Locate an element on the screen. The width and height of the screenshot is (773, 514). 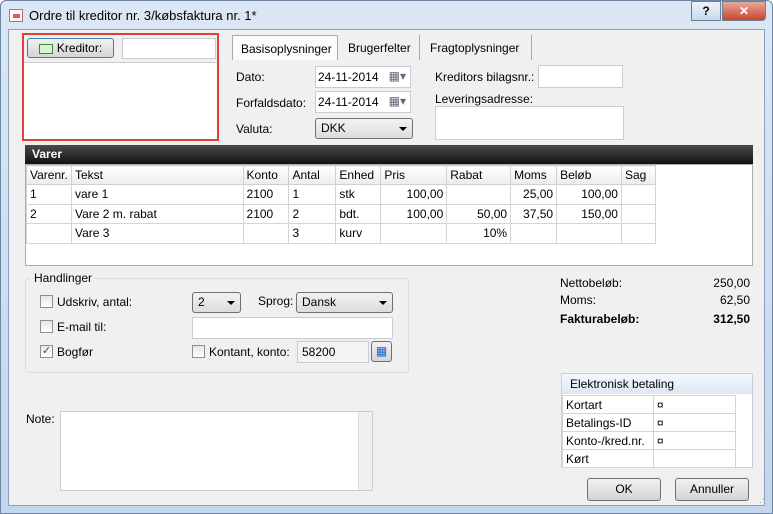
payment-row: Kørt is located at coordinates (649, 458).